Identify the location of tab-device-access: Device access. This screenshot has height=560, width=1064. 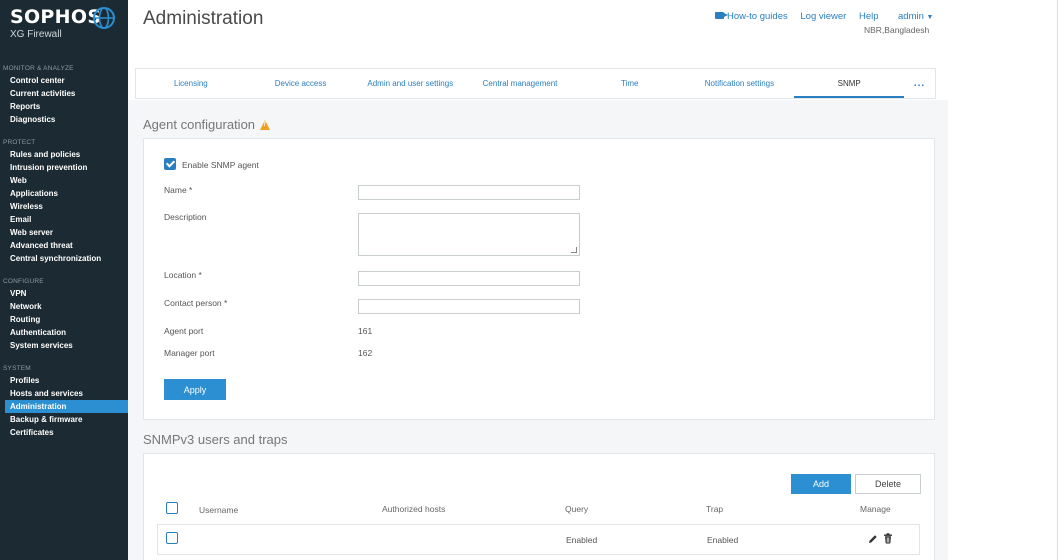
(301, 83).